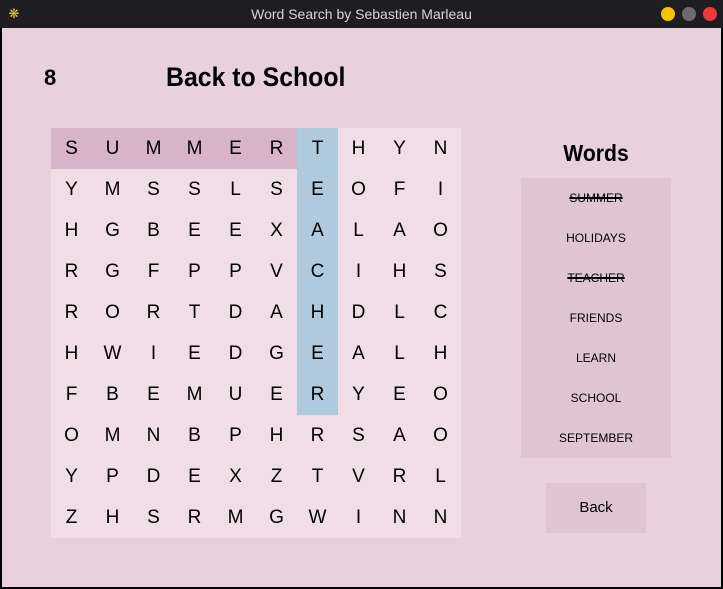 The image size is (723, 589). What do you see at coordinates (668, 14) in the screenshot?
I see `minimize-button` at bounding box center [668, 14].